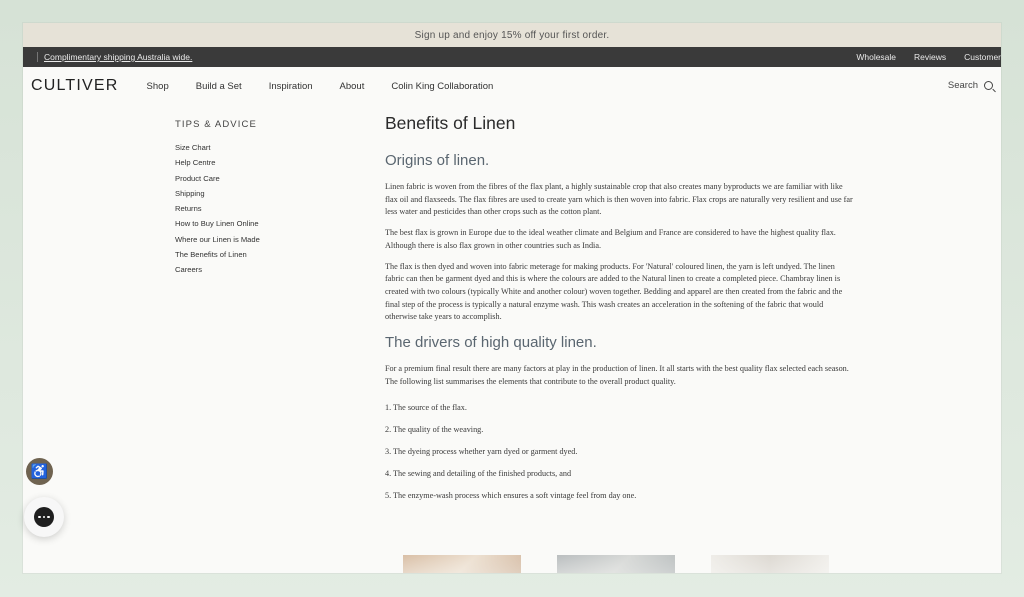 The width and height of the screenshot is (1024, 597). I want to click on section-heading-origins: Origins of linen., so click(437, 160).